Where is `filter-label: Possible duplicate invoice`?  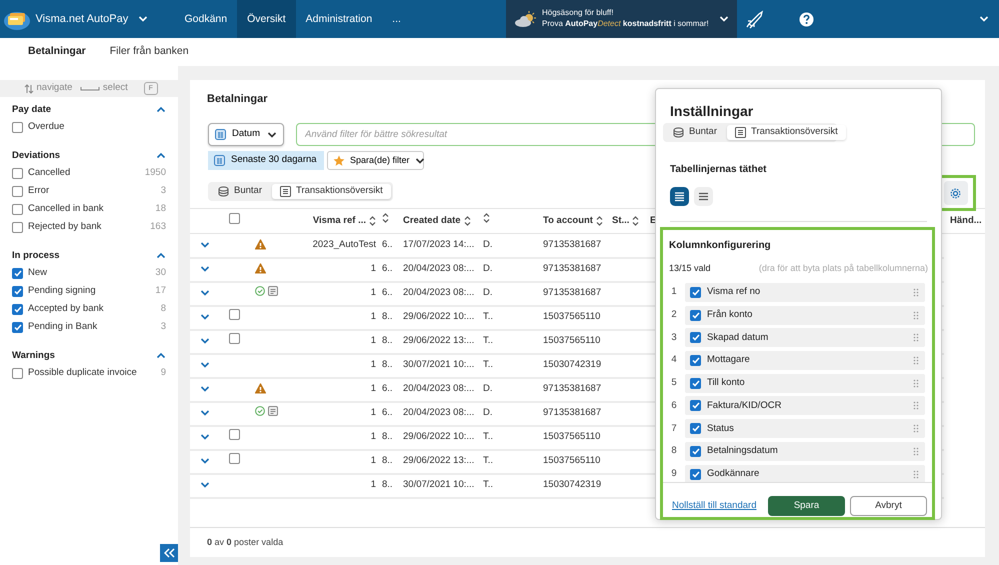 filter-label: Possible duplicate invoice is located at coordinates (82, 373).